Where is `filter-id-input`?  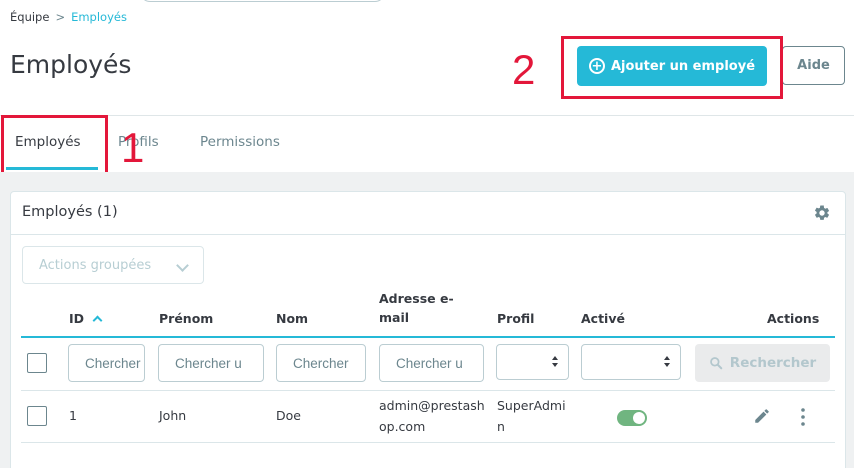 filter-id-input is located at coordinates (106, 363).